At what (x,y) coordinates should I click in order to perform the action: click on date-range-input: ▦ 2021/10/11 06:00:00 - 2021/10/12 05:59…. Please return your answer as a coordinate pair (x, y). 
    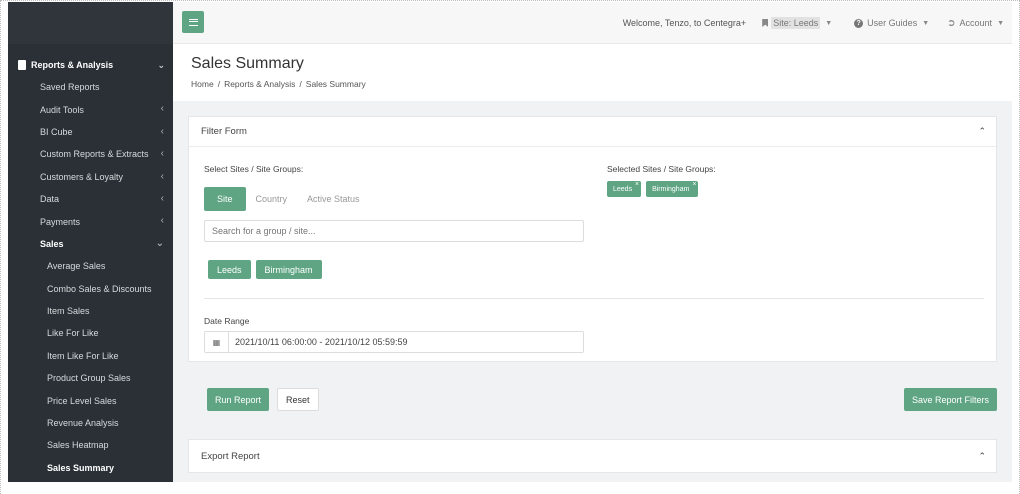
    Looking at the image, I should click on (394, 342).